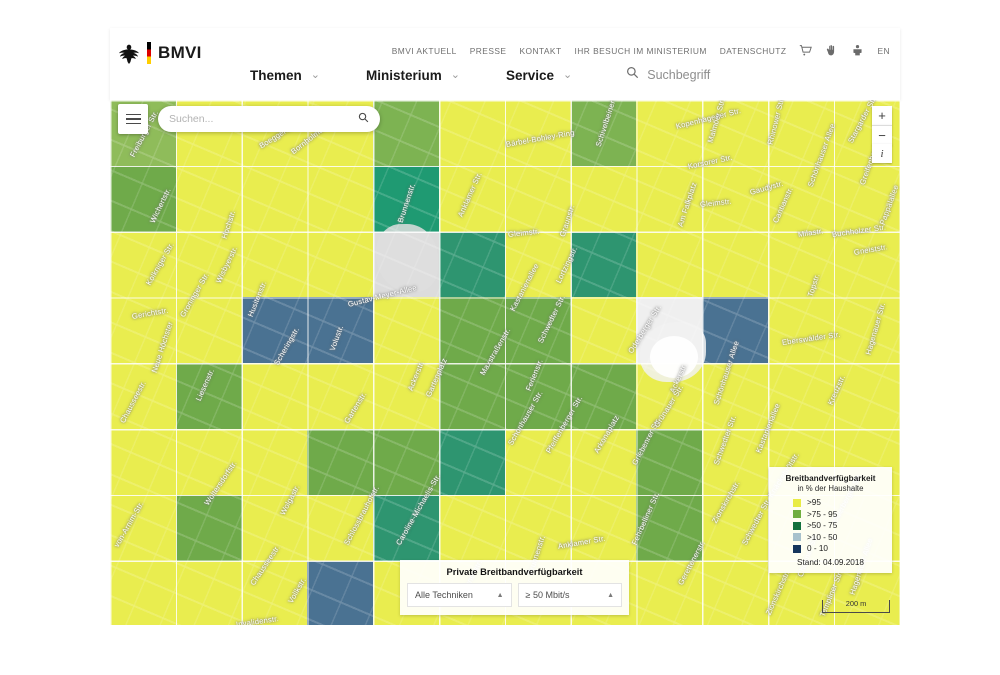 Image resolution: width=1000 pixels, height=675 pixels. I want to click on legend-entry-label: >95, so click(814, 502).